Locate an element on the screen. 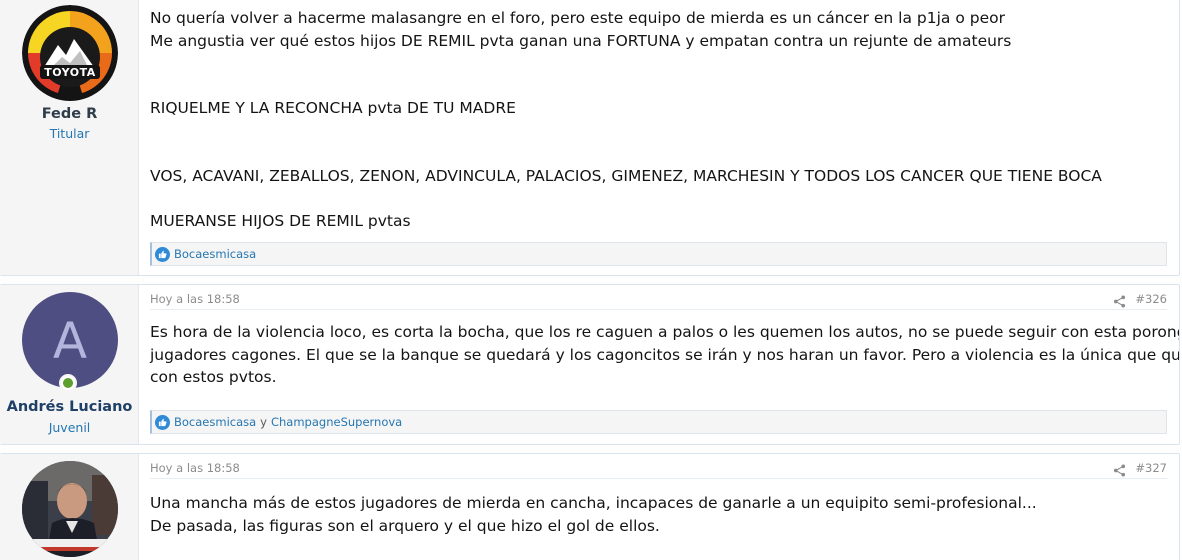  post-number-link: #327 is located at coordinates (1151, 468).